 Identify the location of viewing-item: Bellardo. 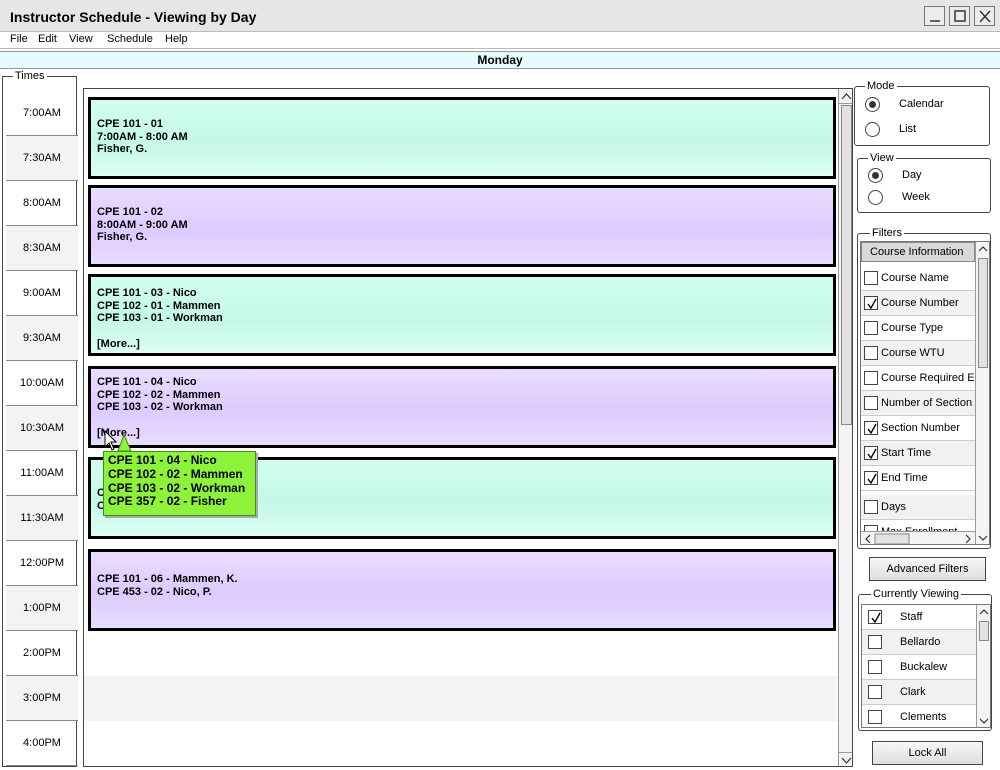
(919, 642).